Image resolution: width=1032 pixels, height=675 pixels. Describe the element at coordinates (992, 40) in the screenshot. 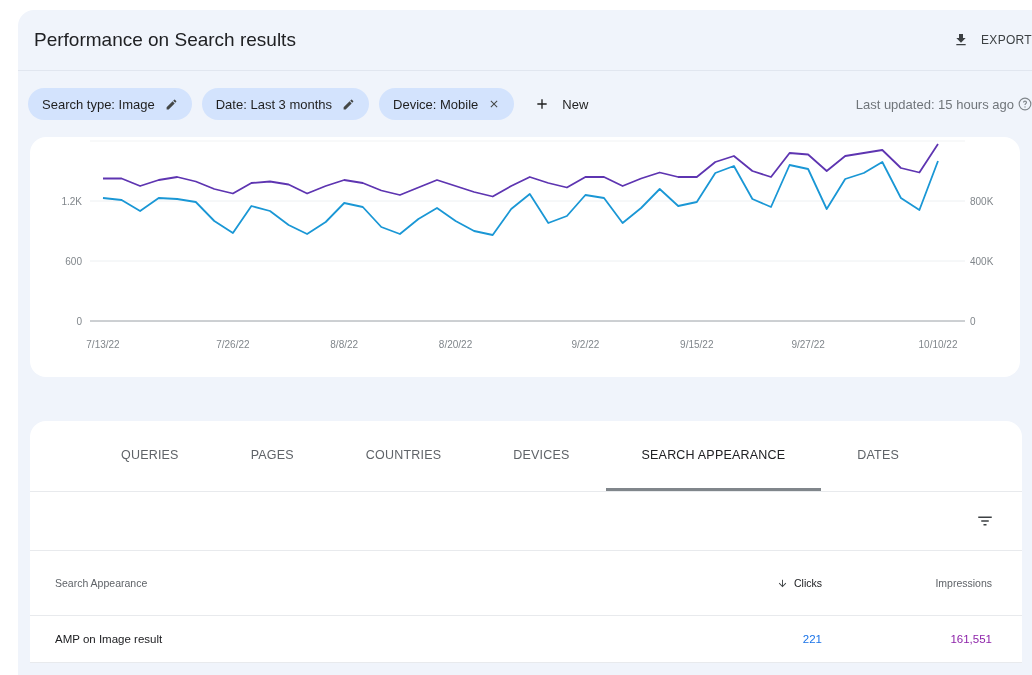

I see `export-button: EXPORT` at that location.